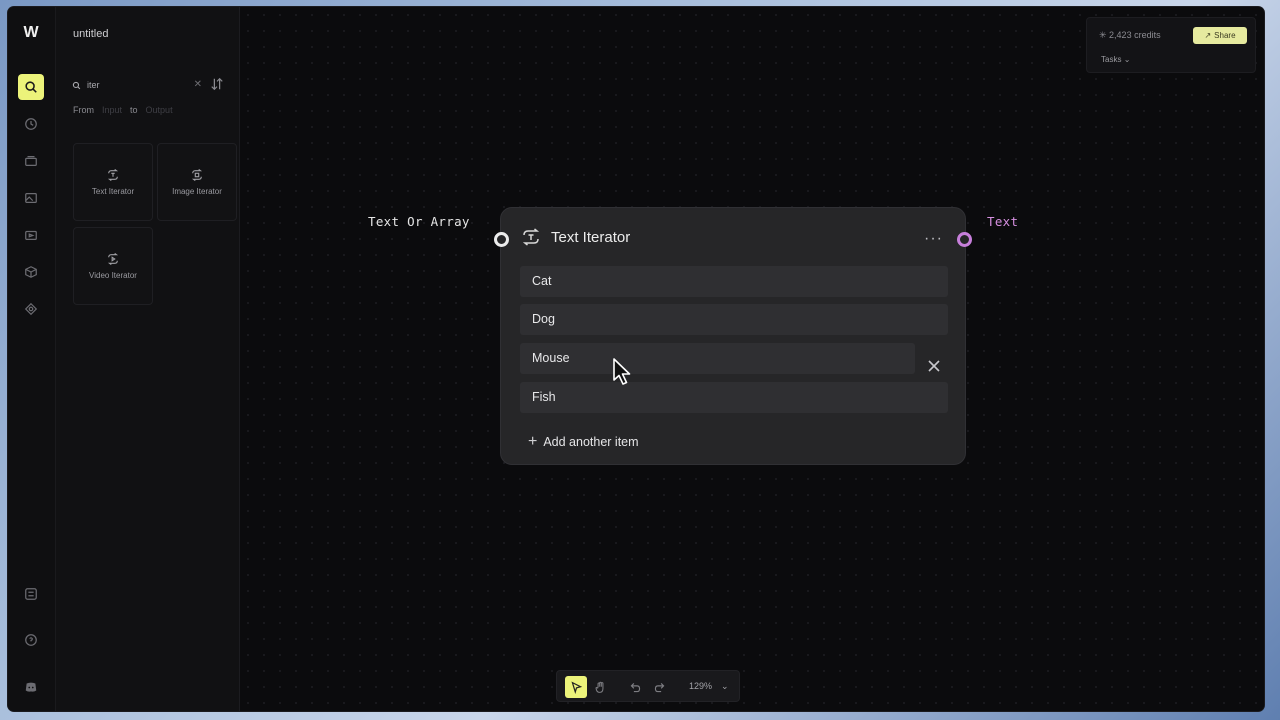 This screenshot has width=1280, height=720. Describe the element at coordinates (198, 84) in the screenshot. I see `clear-search-icon: ✕` at that location.